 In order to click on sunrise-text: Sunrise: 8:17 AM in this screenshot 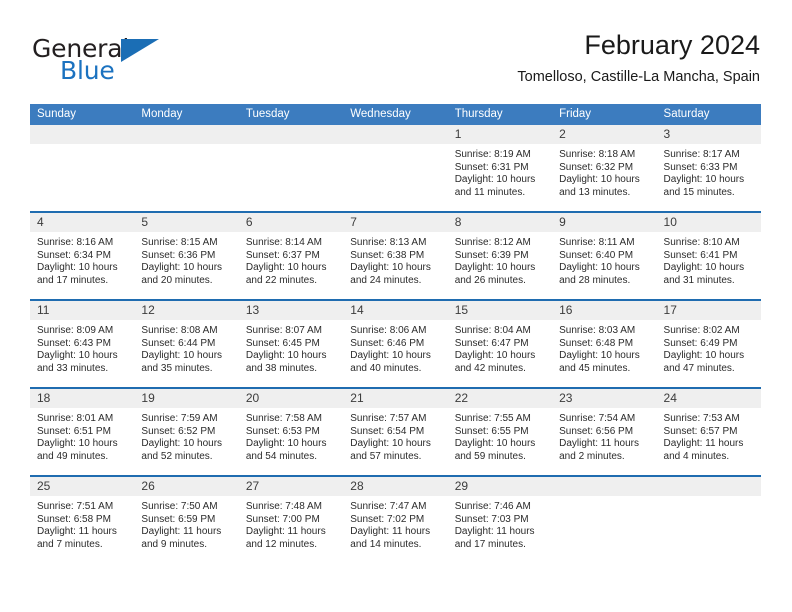, I will do `click(701, 154)`.